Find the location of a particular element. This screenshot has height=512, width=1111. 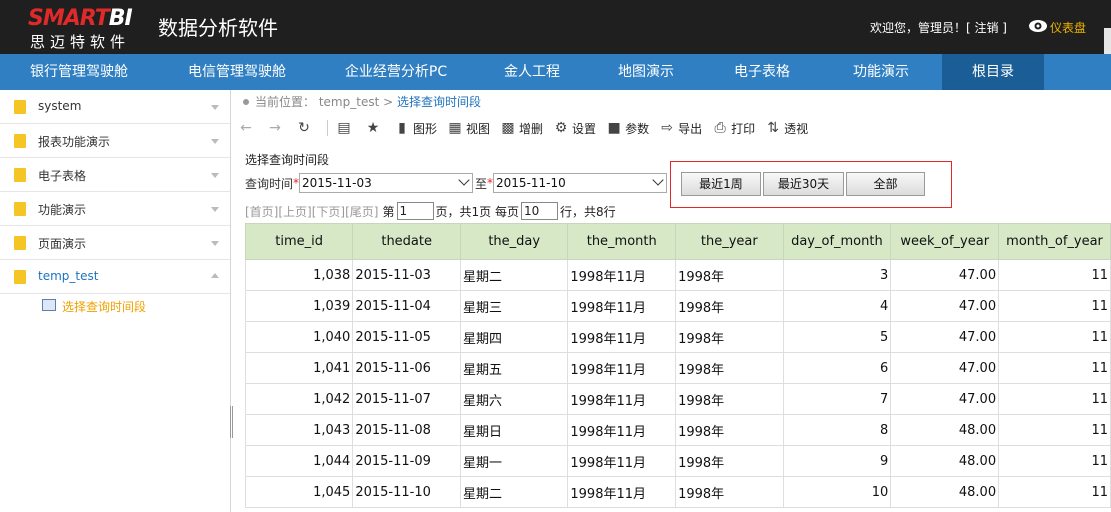

cell-day-of-month: 10 is located at coordinates (837, 492).